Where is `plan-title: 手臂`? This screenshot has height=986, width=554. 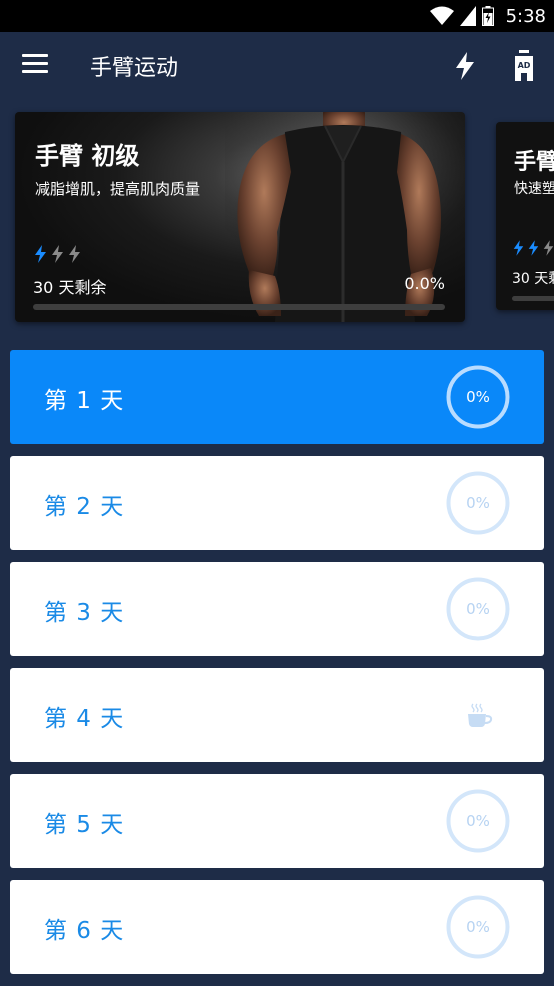
plan-title: 手臂 is located at coordinates (534, 162).